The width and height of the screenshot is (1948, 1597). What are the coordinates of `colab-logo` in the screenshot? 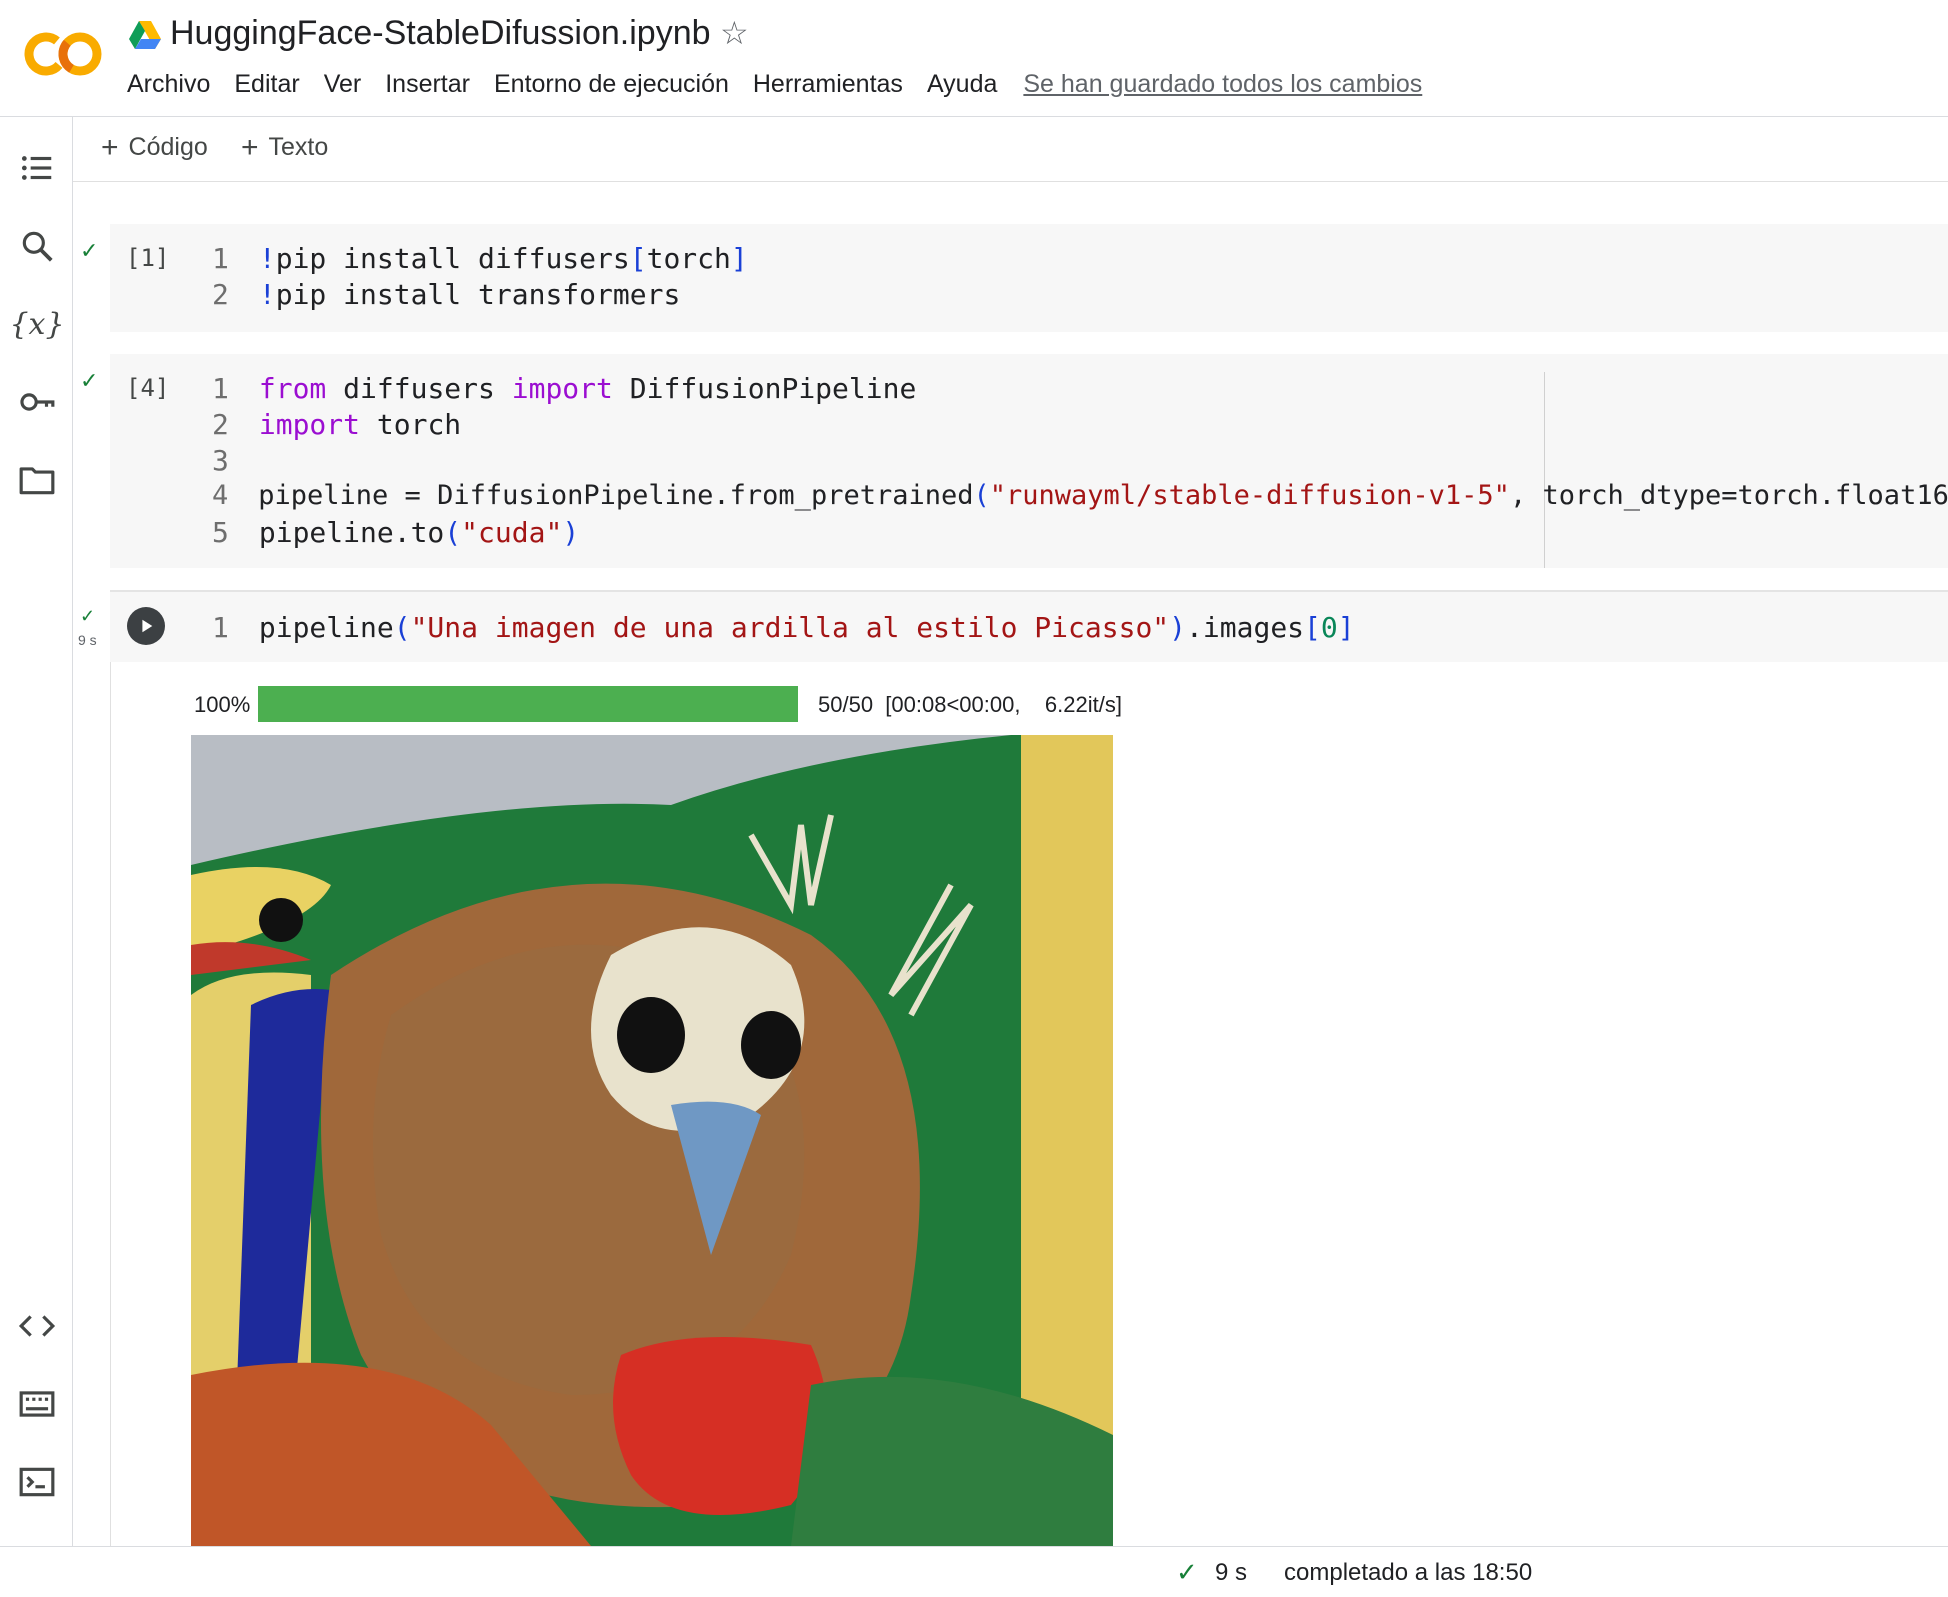 It's located at (64, 54).